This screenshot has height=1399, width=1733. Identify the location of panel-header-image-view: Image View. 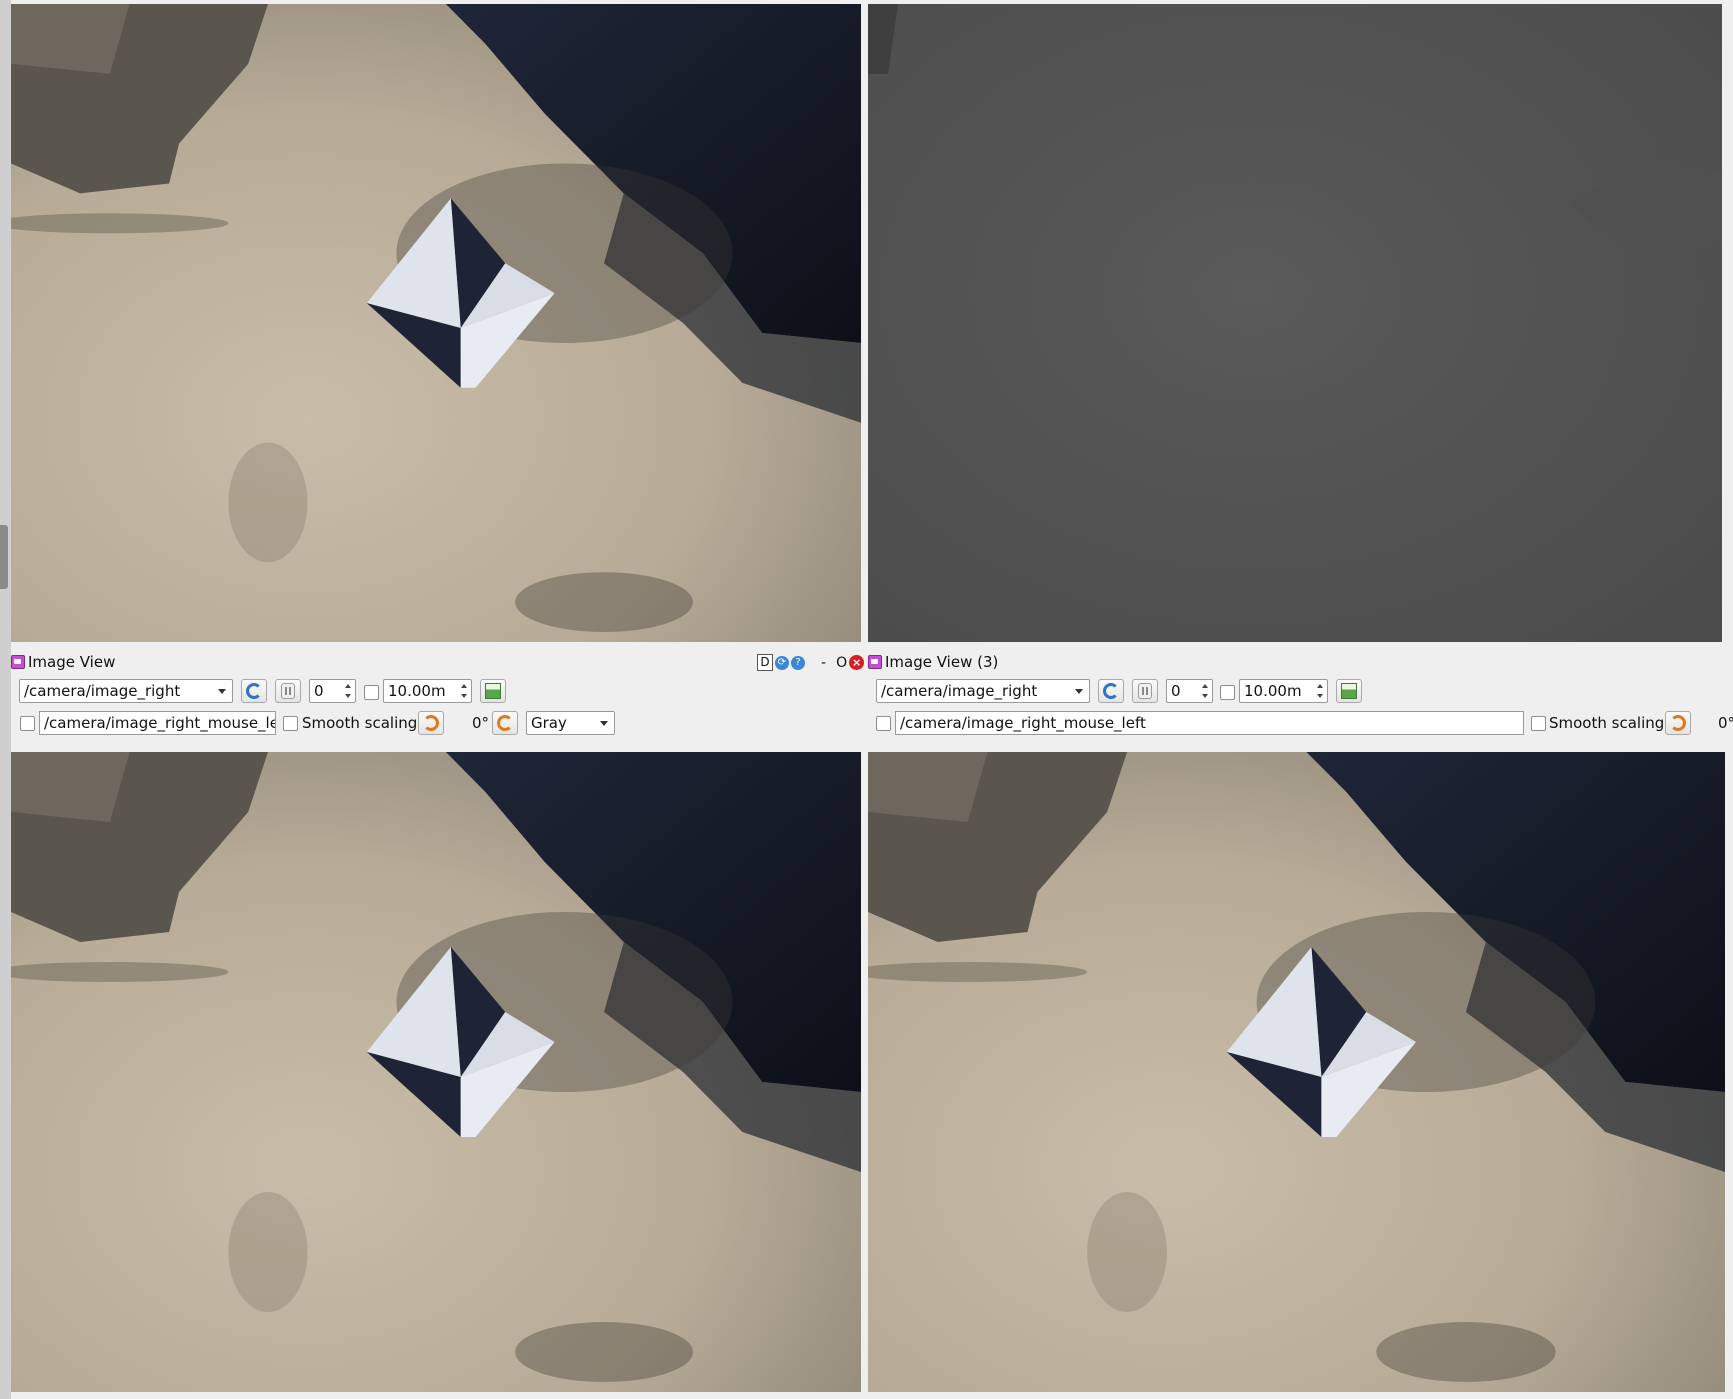
(63, 662).